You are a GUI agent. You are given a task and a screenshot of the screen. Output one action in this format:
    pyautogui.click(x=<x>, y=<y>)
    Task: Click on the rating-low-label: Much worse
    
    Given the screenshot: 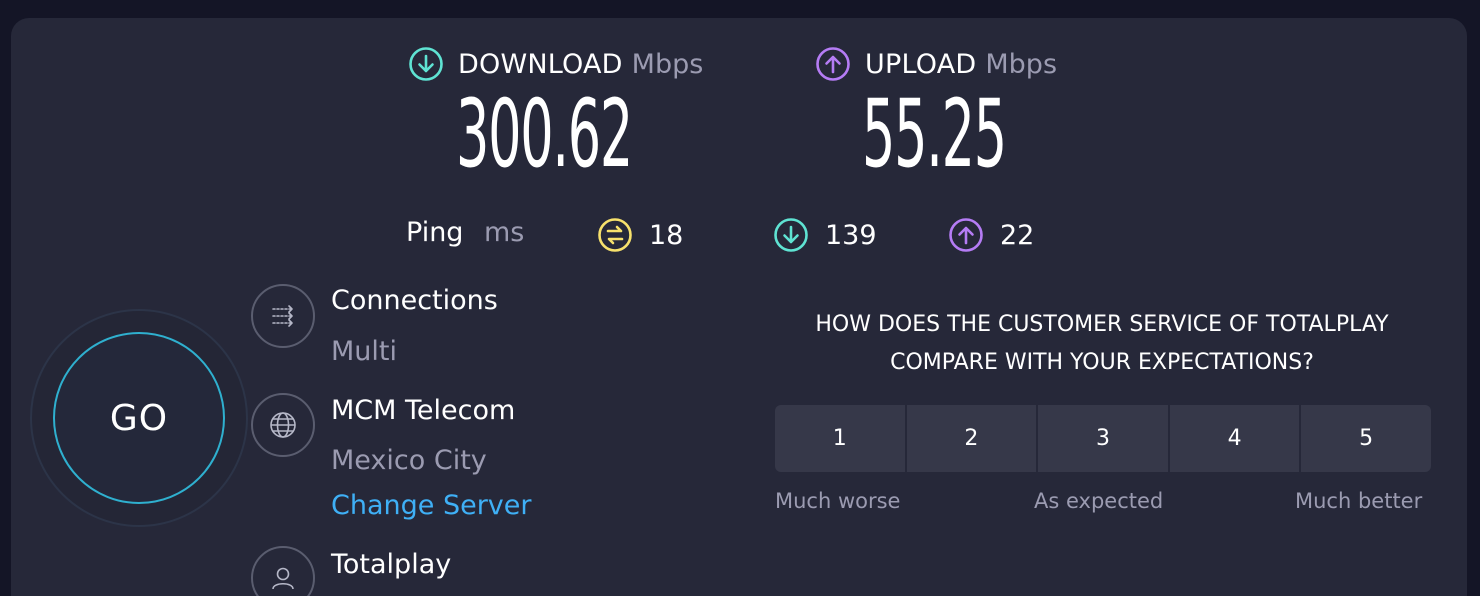 What is the action you would take?
    pyautogui.click(x=838, y=501)
    